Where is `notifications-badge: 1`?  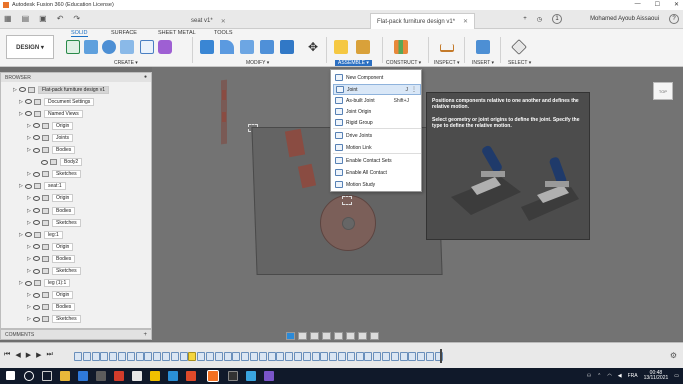 notifications-badge: 1 is located at coordinates (557, 19).